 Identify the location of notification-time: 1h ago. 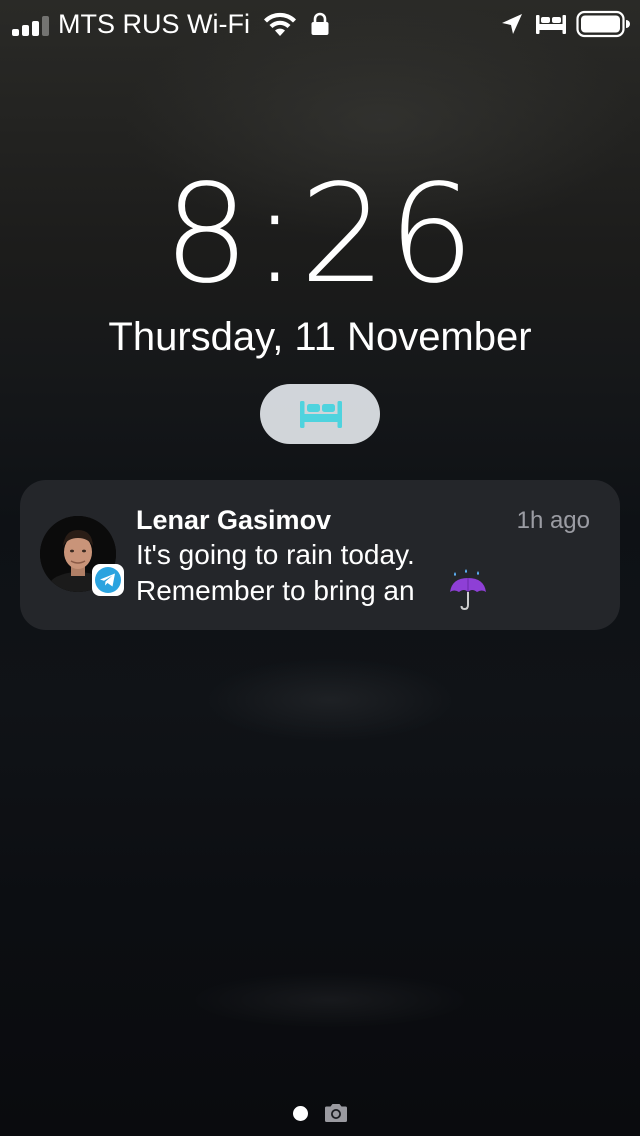
(553, 520).